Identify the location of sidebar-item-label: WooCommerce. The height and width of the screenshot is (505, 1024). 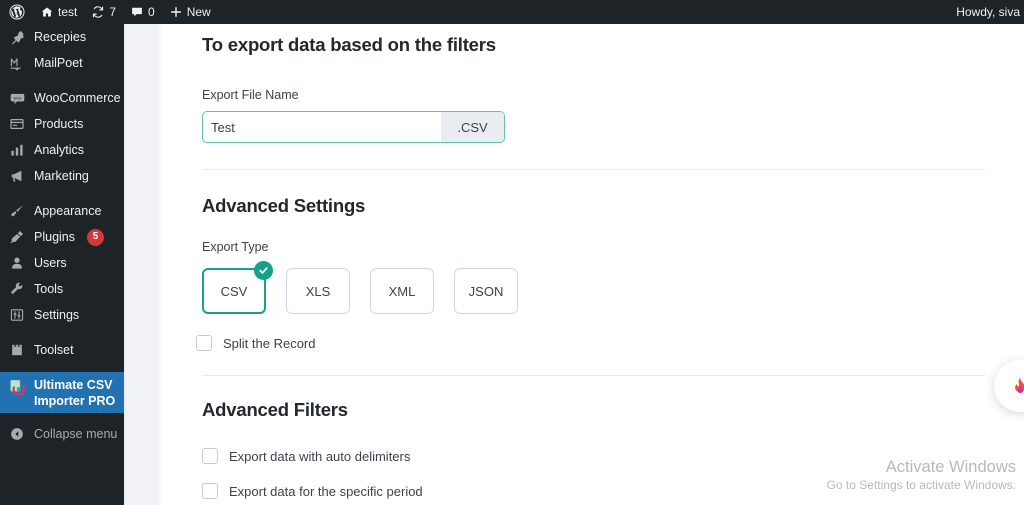
(77, 98).